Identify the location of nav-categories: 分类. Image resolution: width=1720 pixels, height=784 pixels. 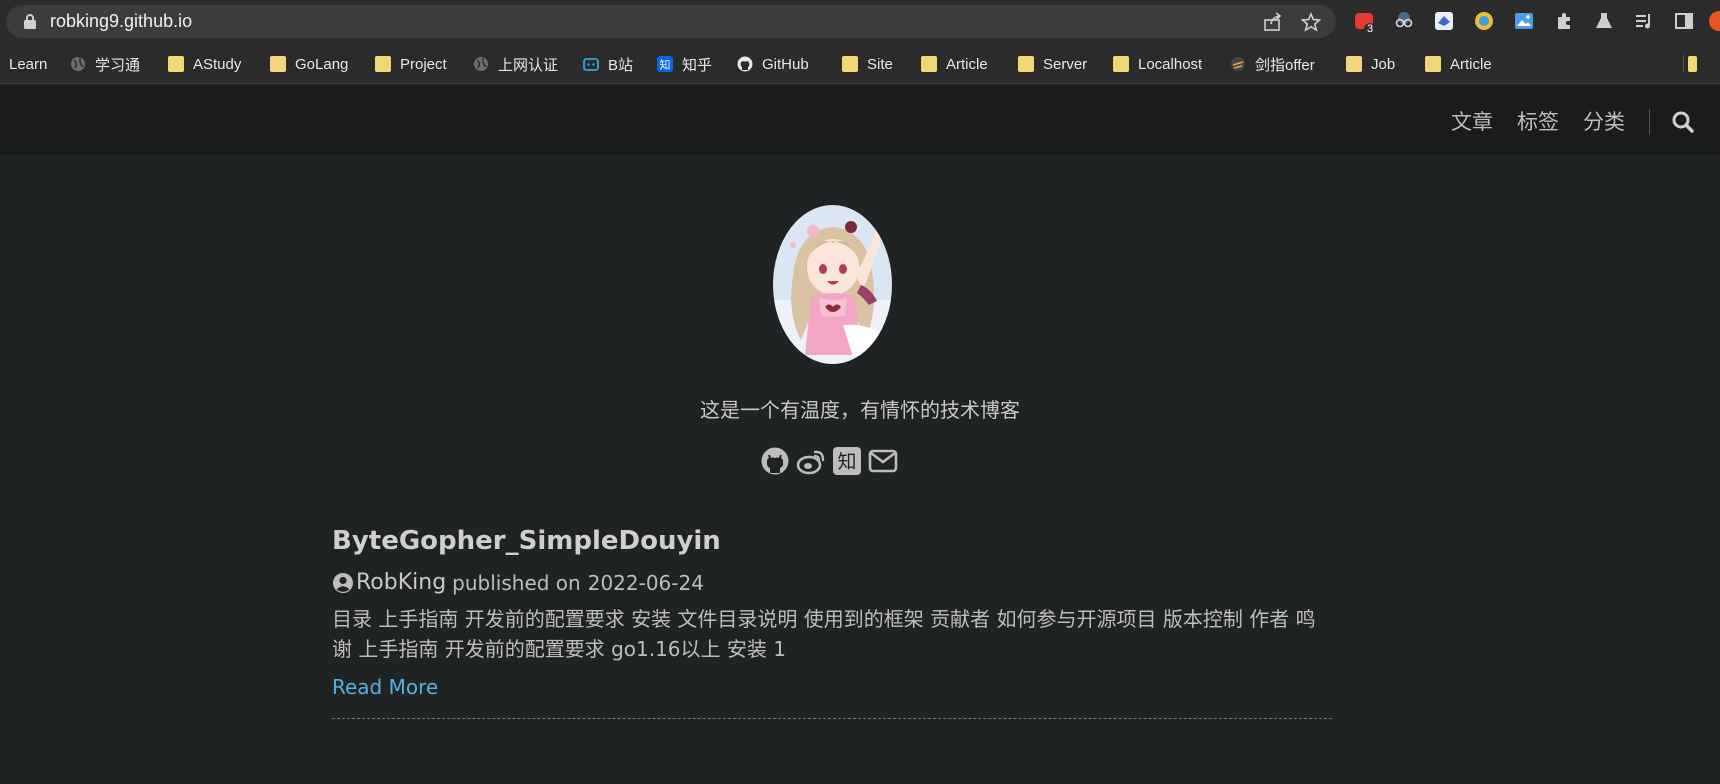
(1604, 121).